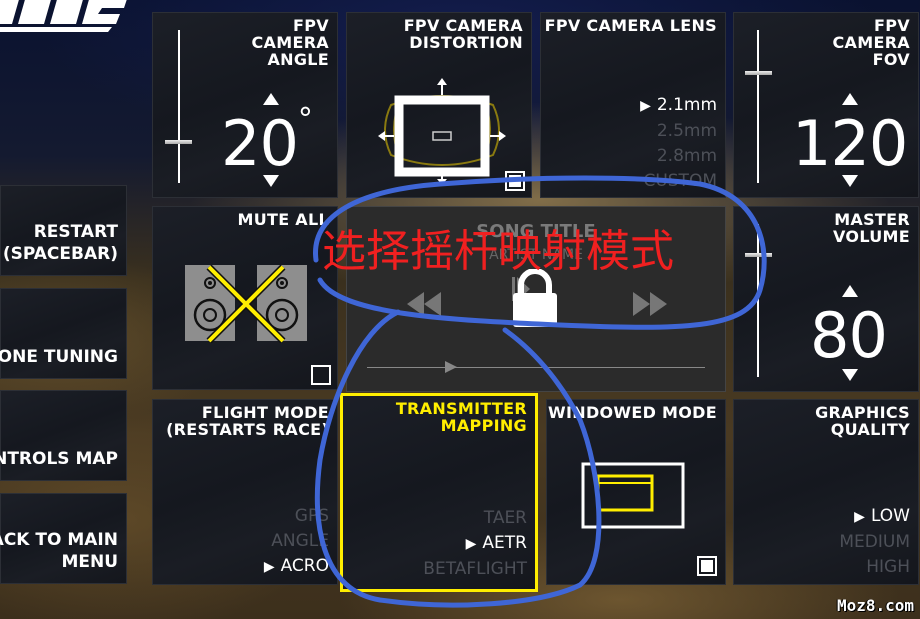 This screenshot has width=920, height=619. I want to click on graphics-quality-options: ▶ LOW MEDIUM HIGH, so click(874, 542).